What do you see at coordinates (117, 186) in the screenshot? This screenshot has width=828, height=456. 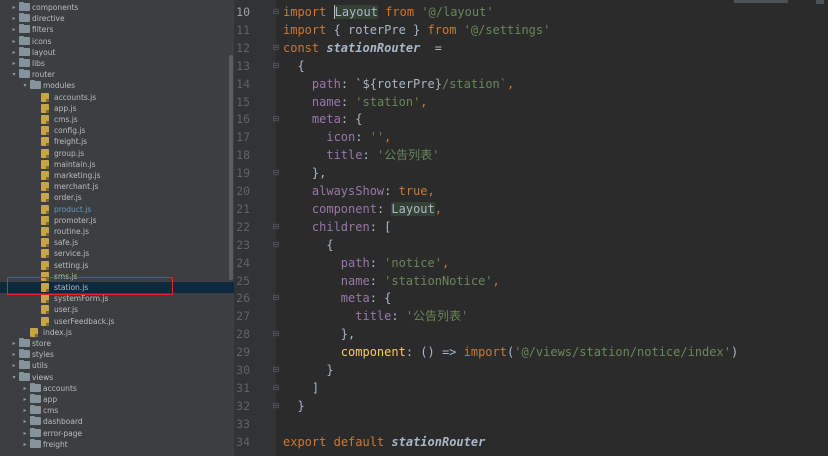 I see `tree-file: merchant.js` at bounding box center [117, 186].